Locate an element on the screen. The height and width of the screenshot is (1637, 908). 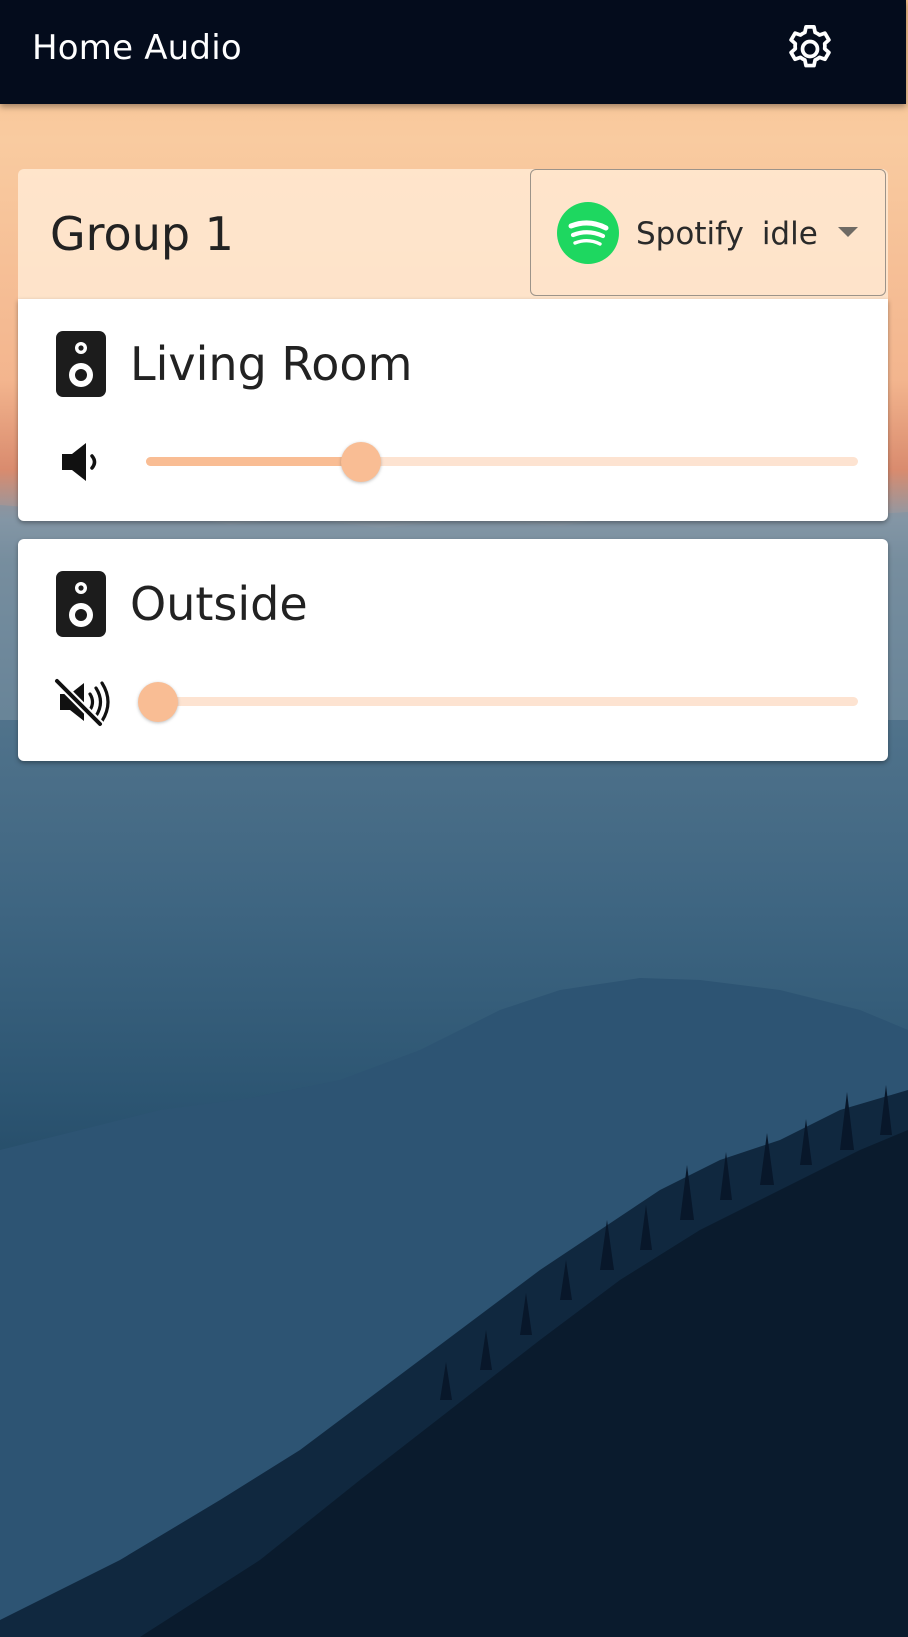
source-label: Spotify idle is located at coordinates (736, 234).